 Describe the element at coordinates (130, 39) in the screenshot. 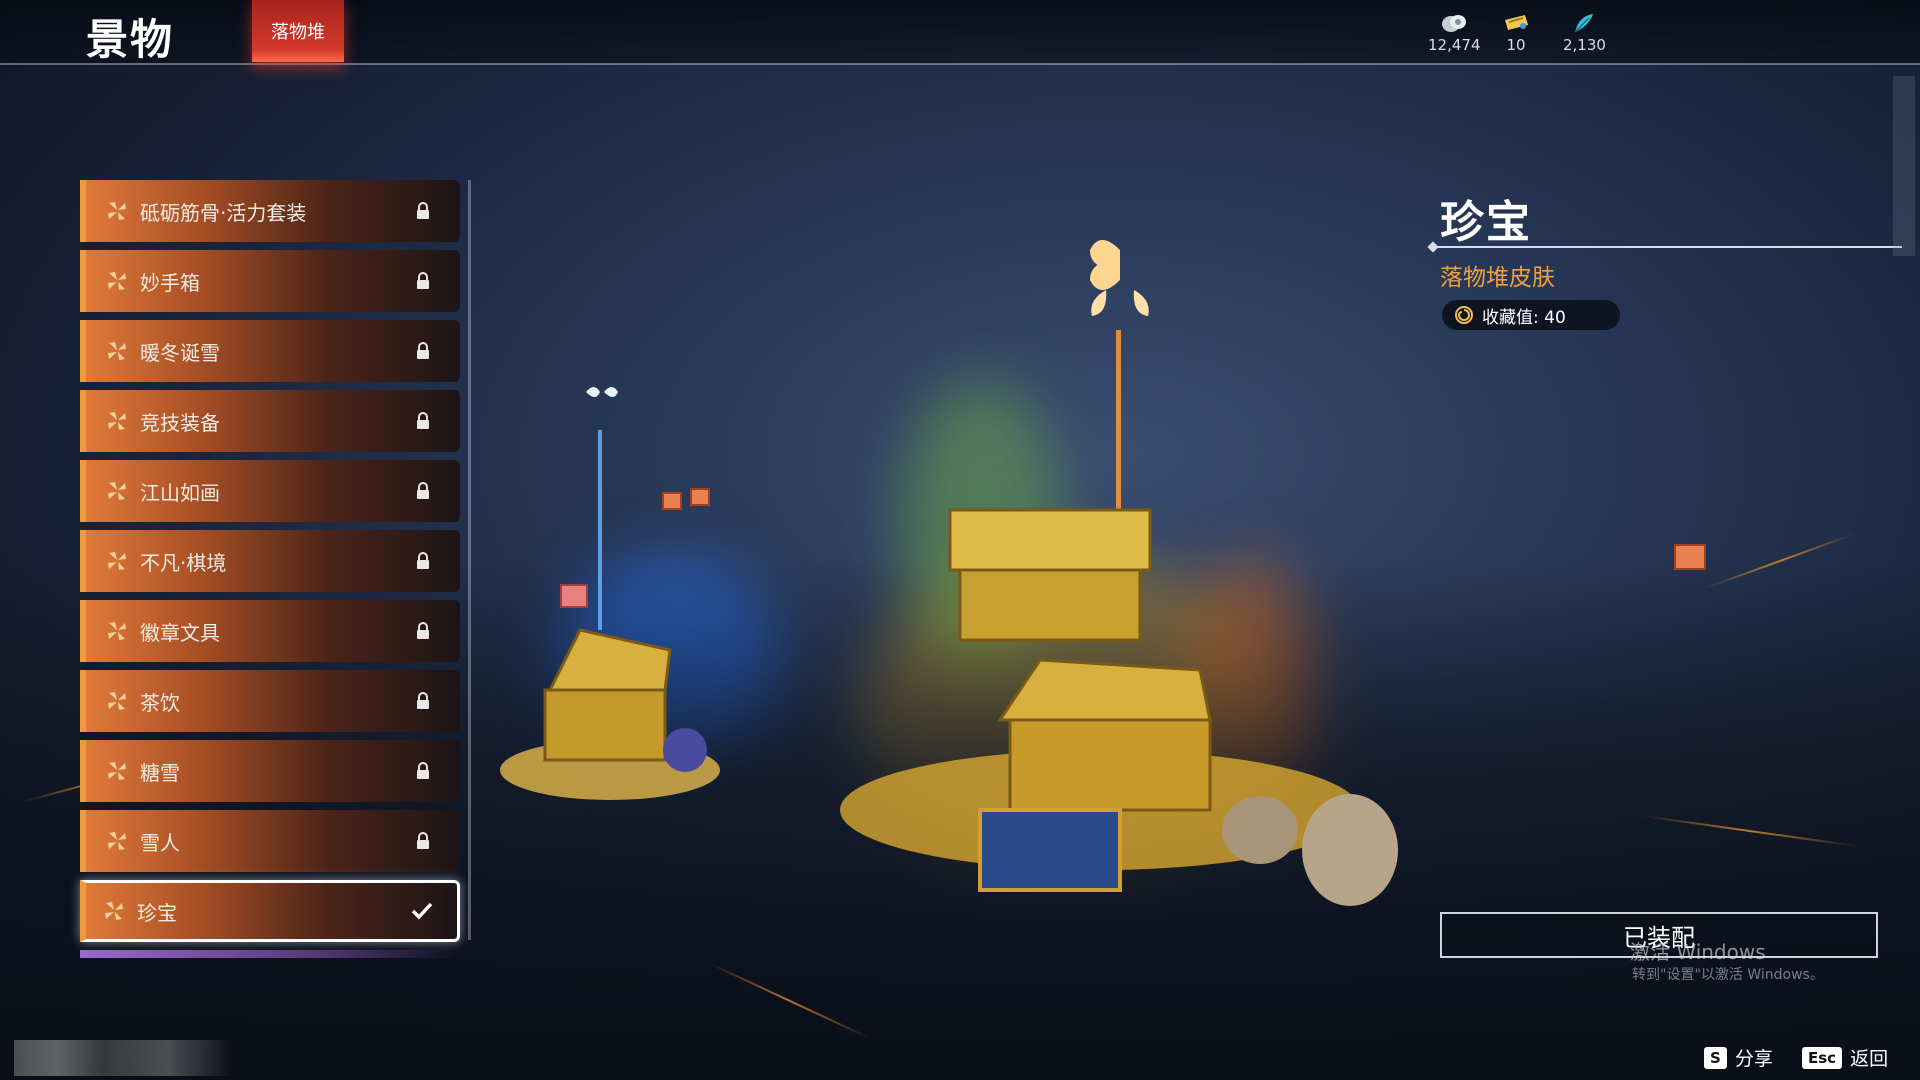

I see `page-title: 景物` at that location.